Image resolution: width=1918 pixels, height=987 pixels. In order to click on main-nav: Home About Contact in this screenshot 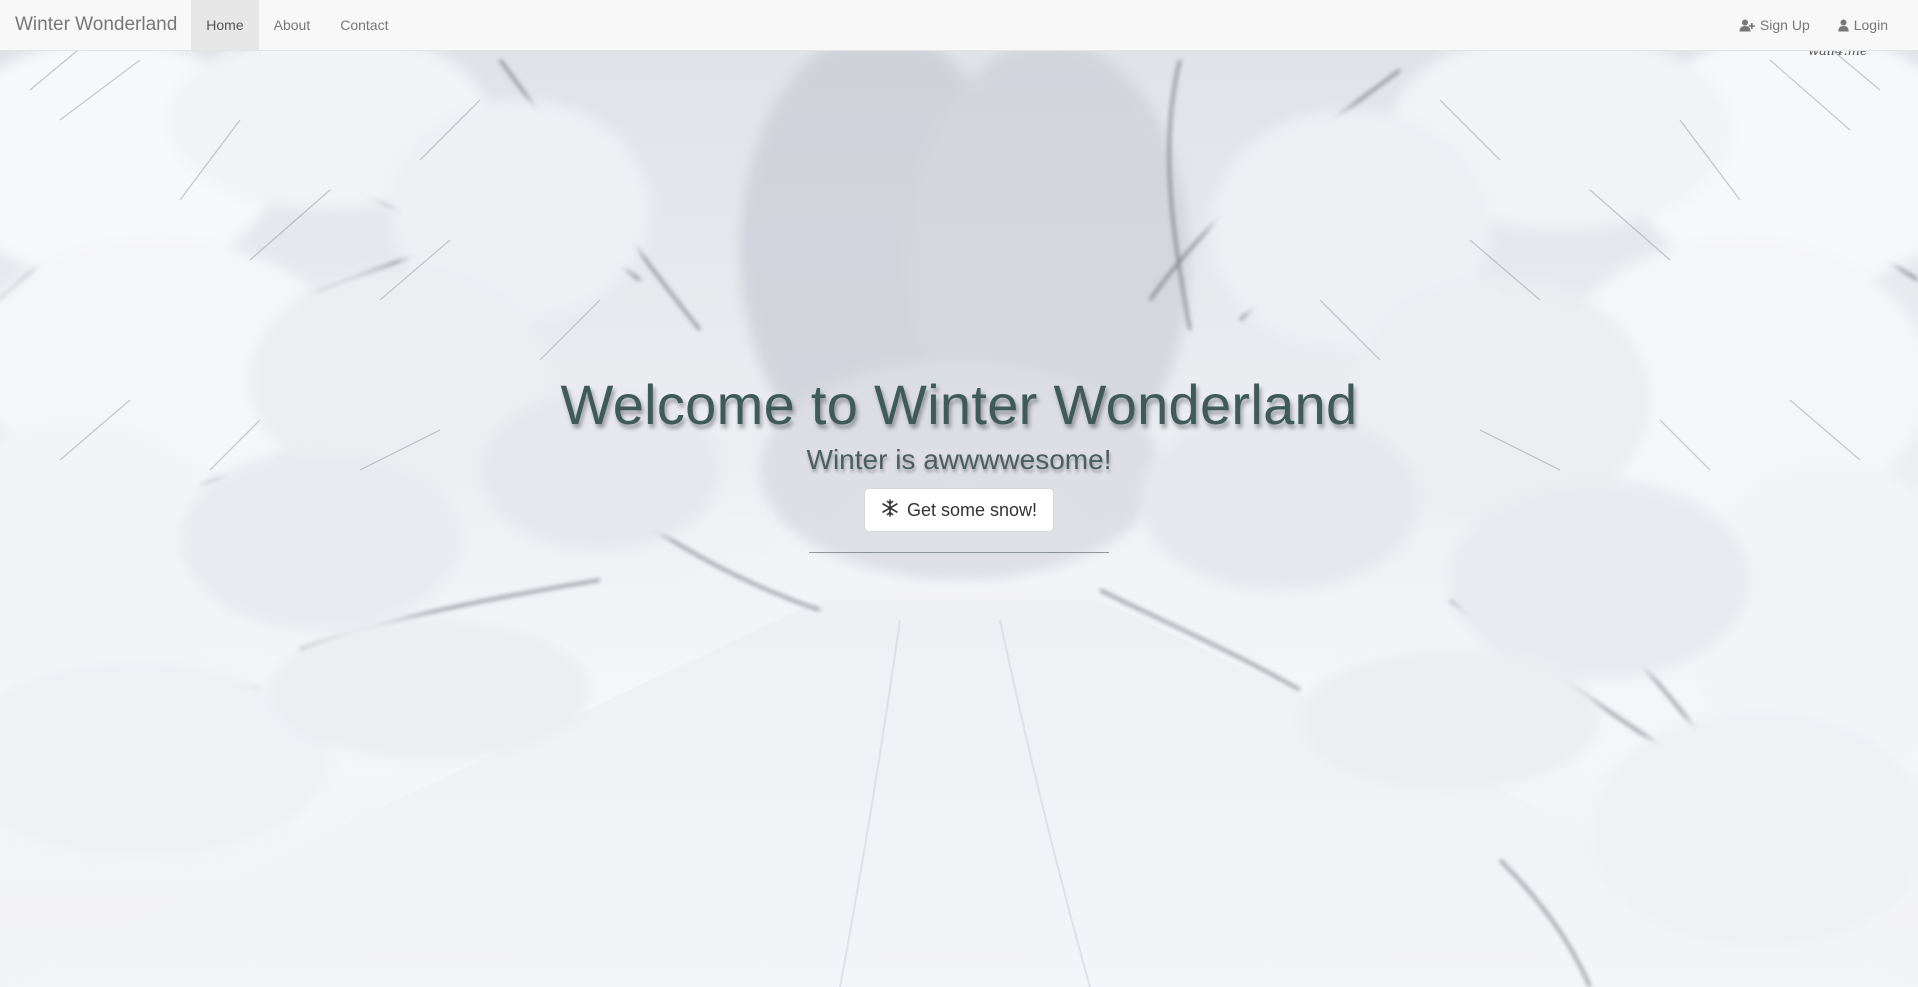, I will do `click(297, 25)`.